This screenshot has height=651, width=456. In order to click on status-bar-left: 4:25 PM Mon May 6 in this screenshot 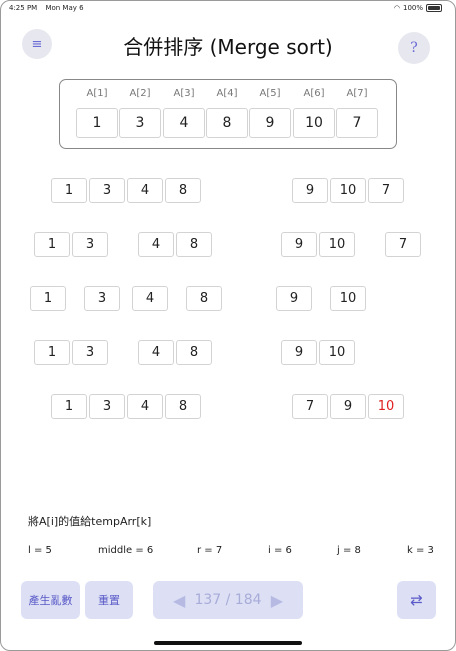, I will do `click(46, 8)`.